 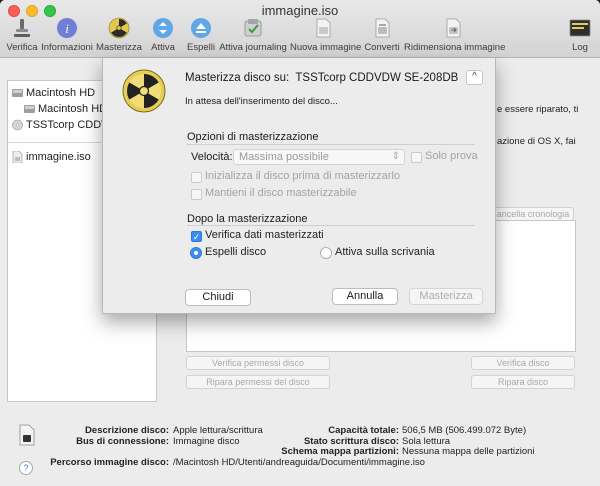 I want to click on microscope-icon, so click(x=22, y=28).